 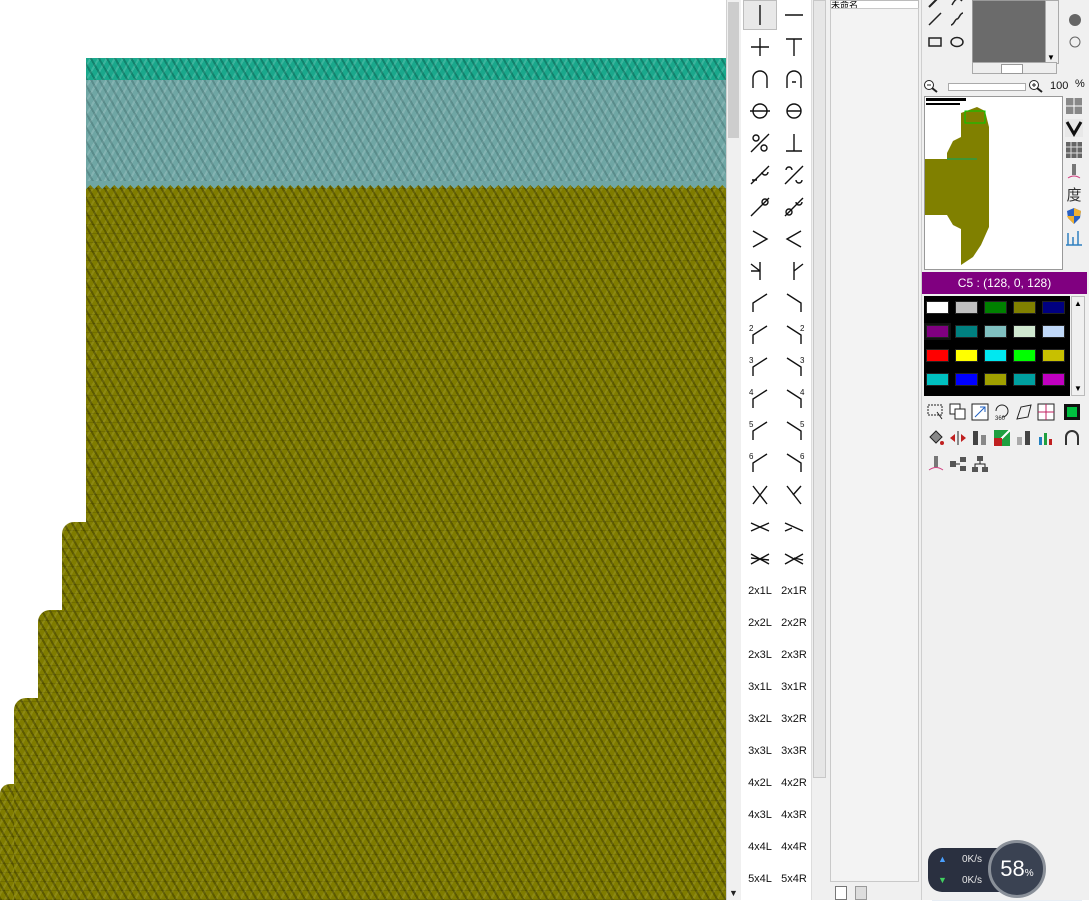 I want to click on stitch-bend-left-icon, so click(x=760, y=303).